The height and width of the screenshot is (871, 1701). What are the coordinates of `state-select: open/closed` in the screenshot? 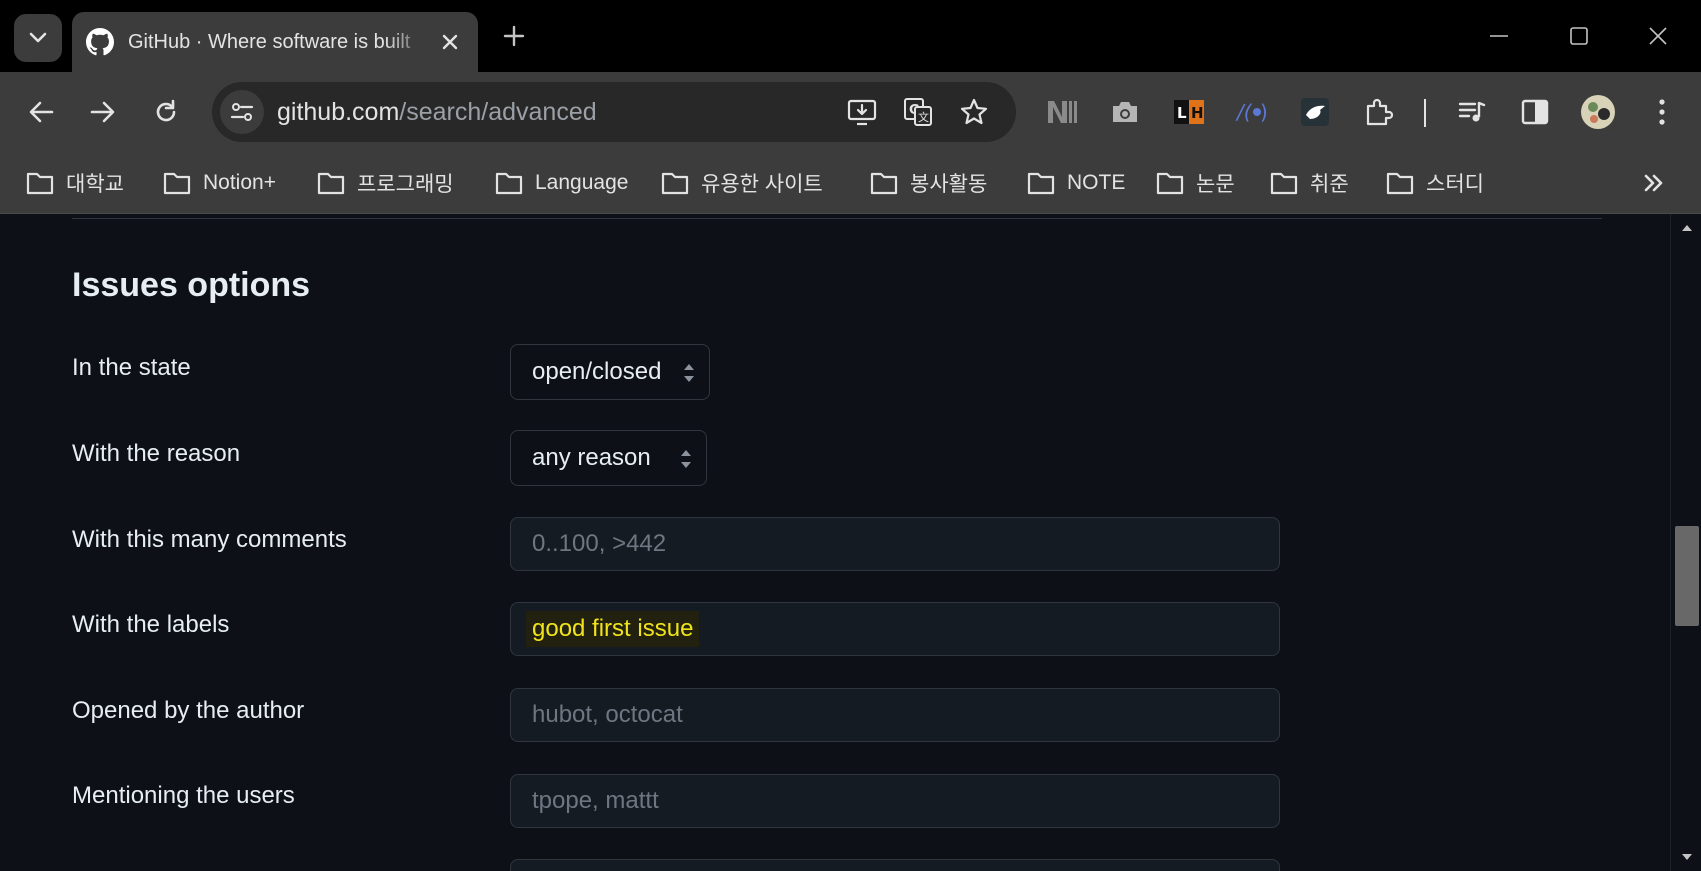 It's located at (610, 372).